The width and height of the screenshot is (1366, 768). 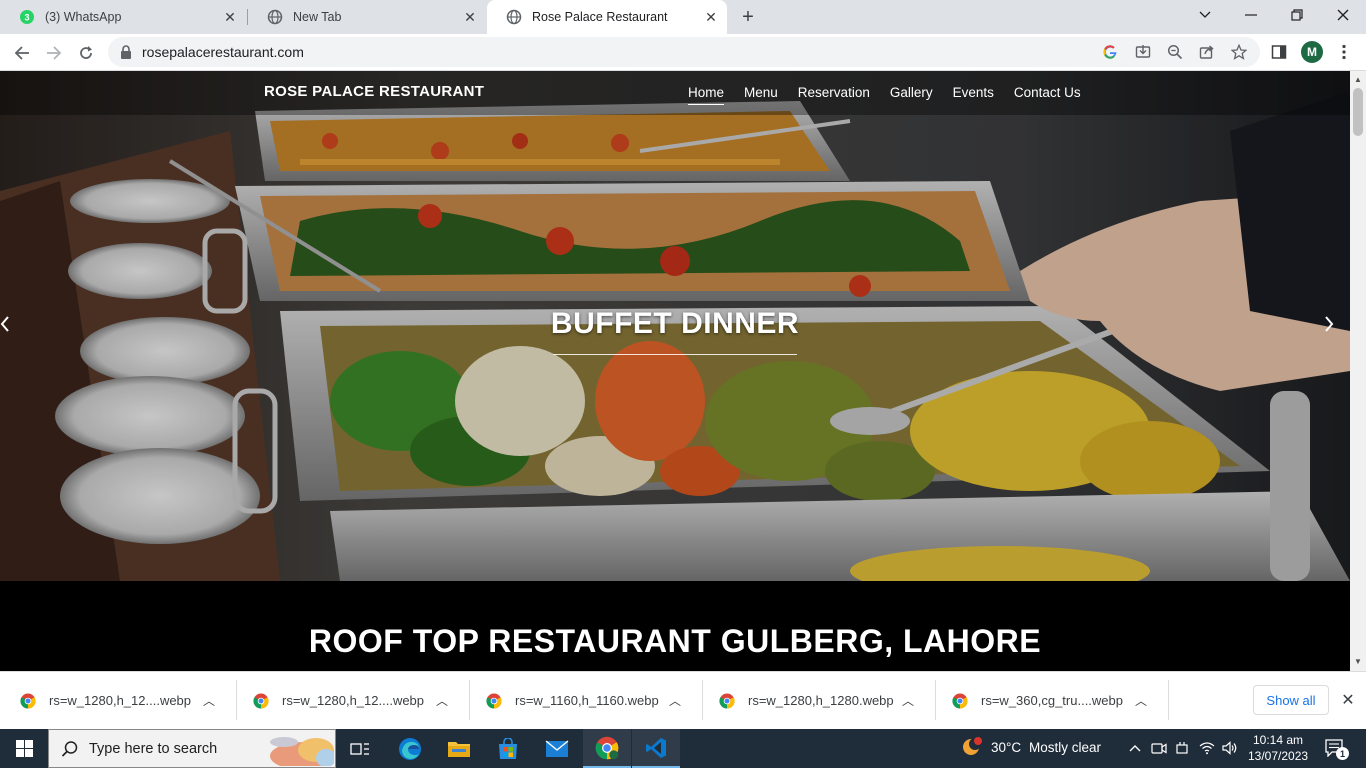 I want to click on lock-icon, so click(x=126, y=52).